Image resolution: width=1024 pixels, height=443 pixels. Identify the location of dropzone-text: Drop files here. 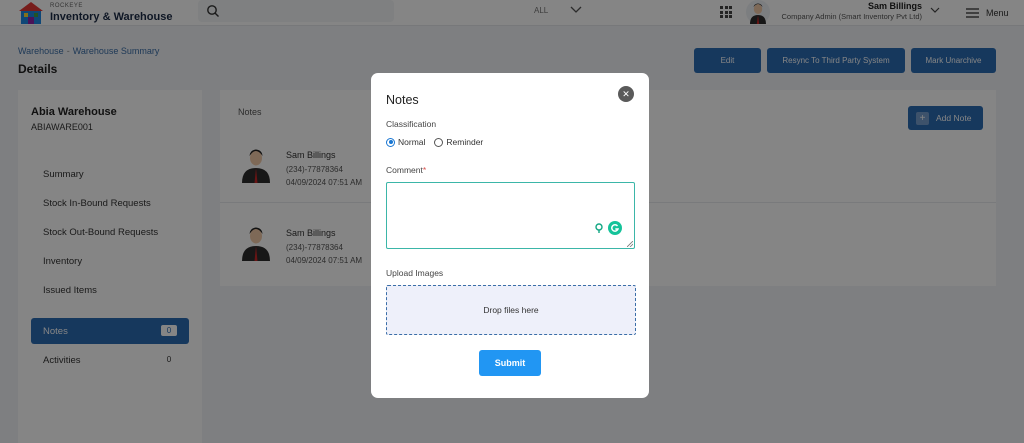
(511, 310).